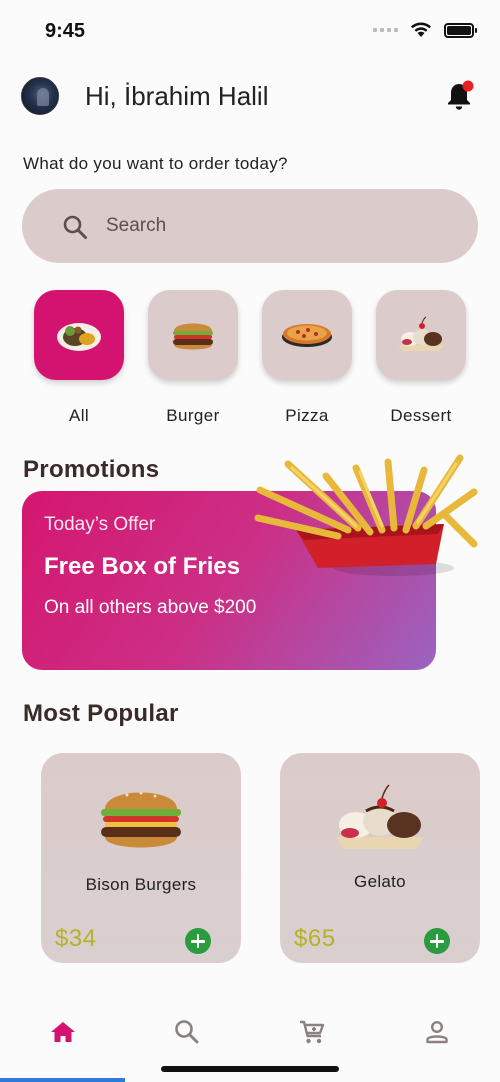 The image size is (500, 1082). What do you see at coordinates (141, 858) in the screenshot?
I see `product-card: Bison Burgers $34` at bounding box center [141, 858].